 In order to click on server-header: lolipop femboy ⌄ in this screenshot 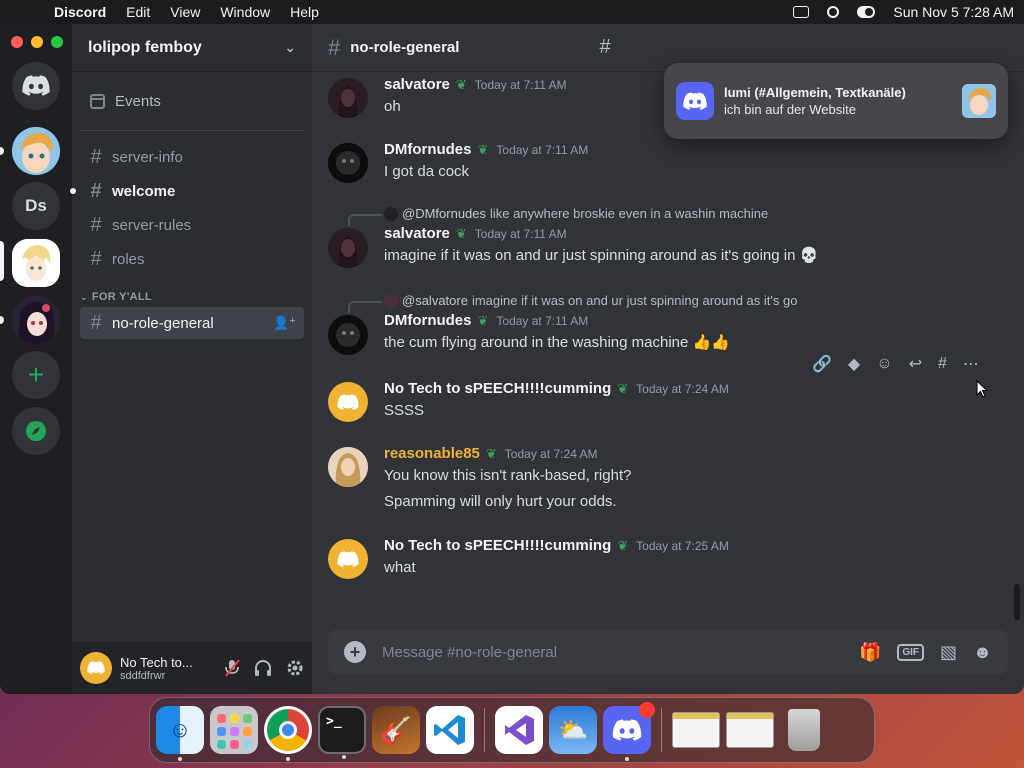, I will do `click(192, 48)`.